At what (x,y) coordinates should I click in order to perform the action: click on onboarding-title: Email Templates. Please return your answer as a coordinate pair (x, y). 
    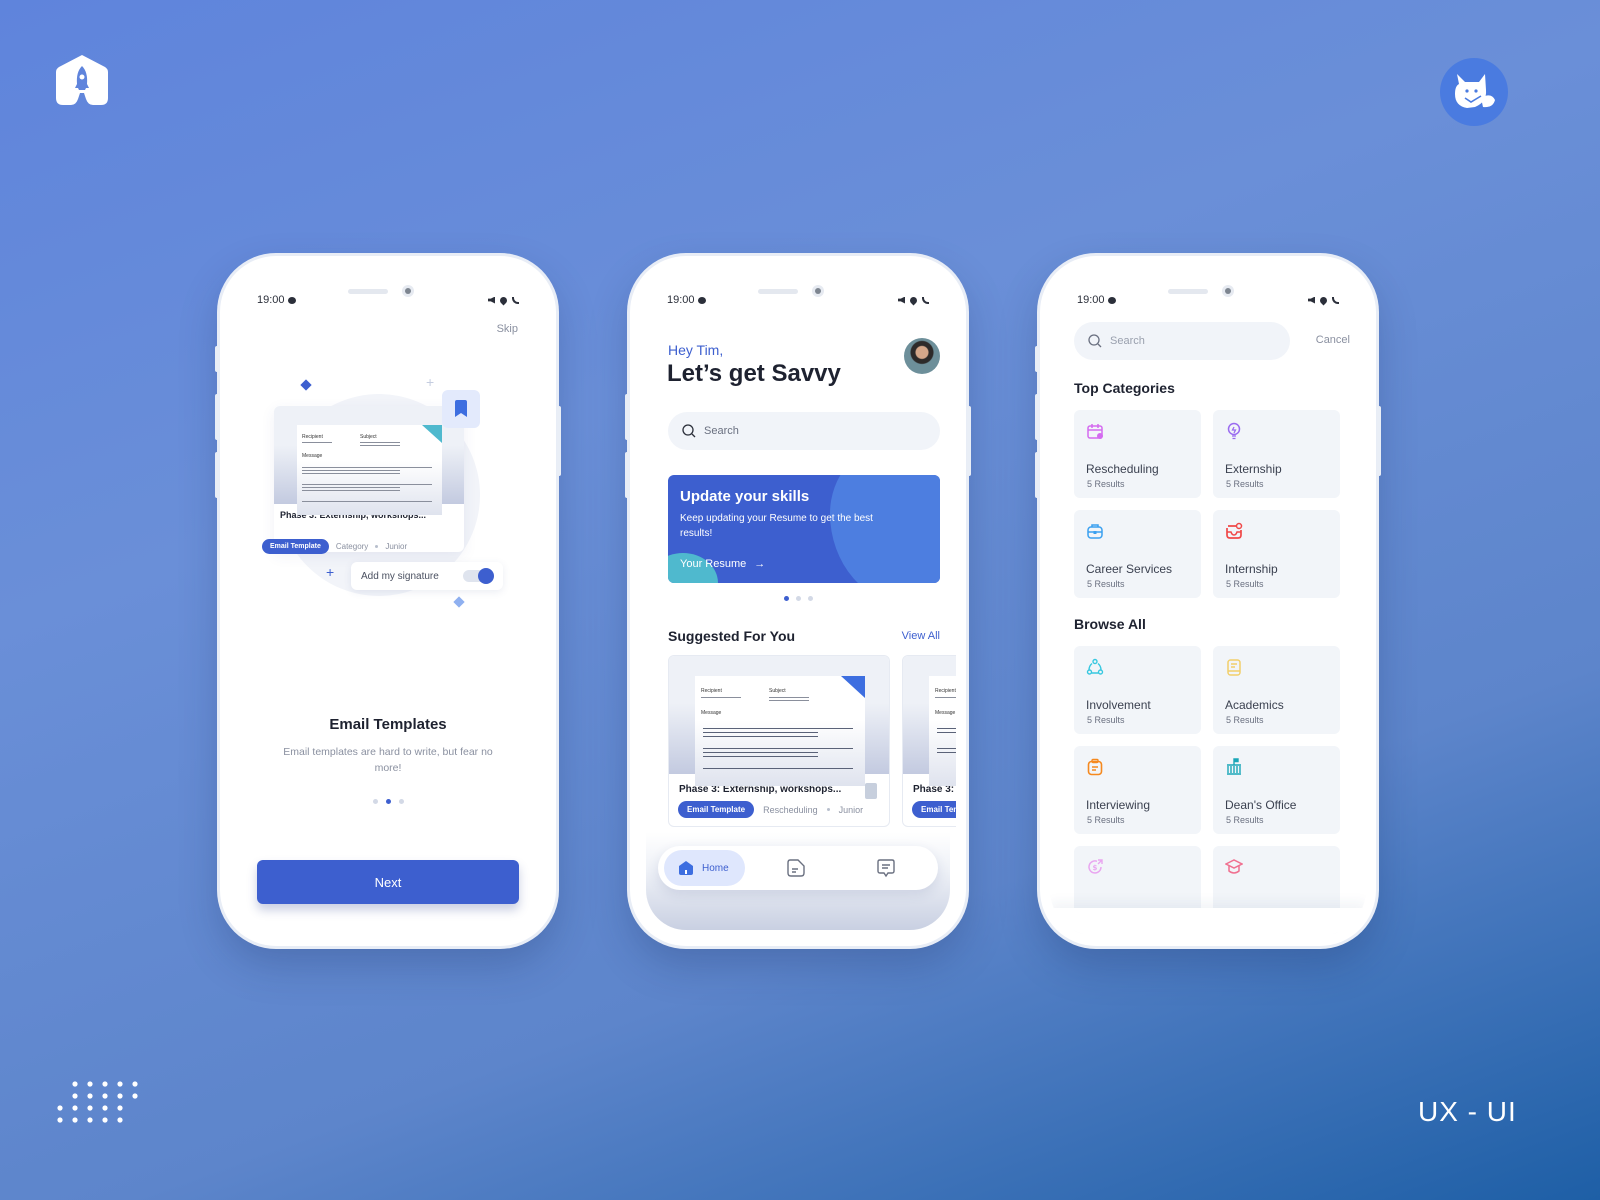
    Looking at the image, I should click on (388, 724).